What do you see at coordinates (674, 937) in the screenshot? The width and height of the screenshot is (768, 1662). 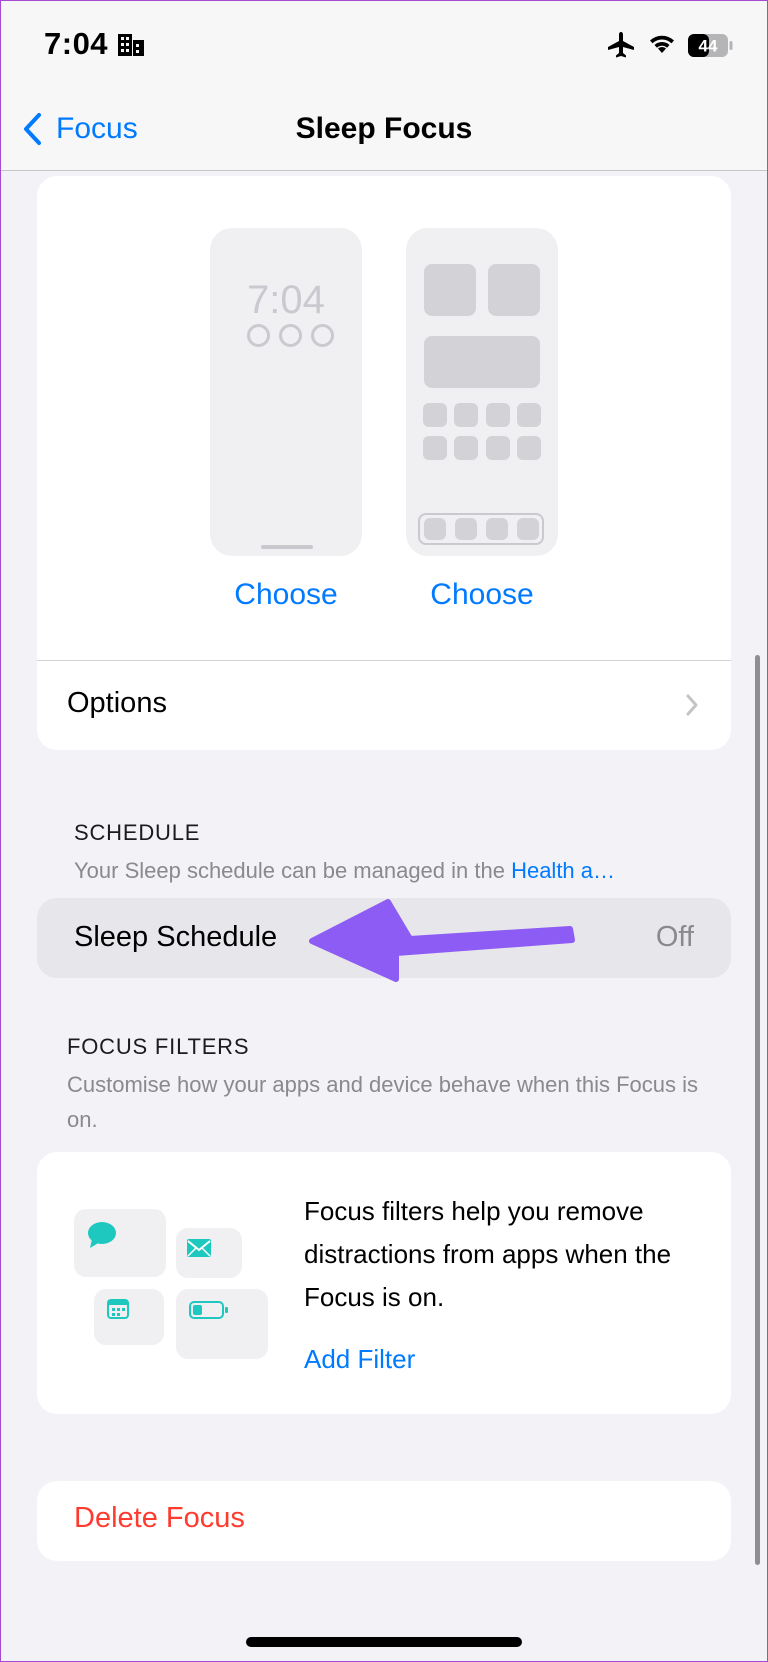 I see `sleep-schedule-value: Off` at bounding box center [674, 937].